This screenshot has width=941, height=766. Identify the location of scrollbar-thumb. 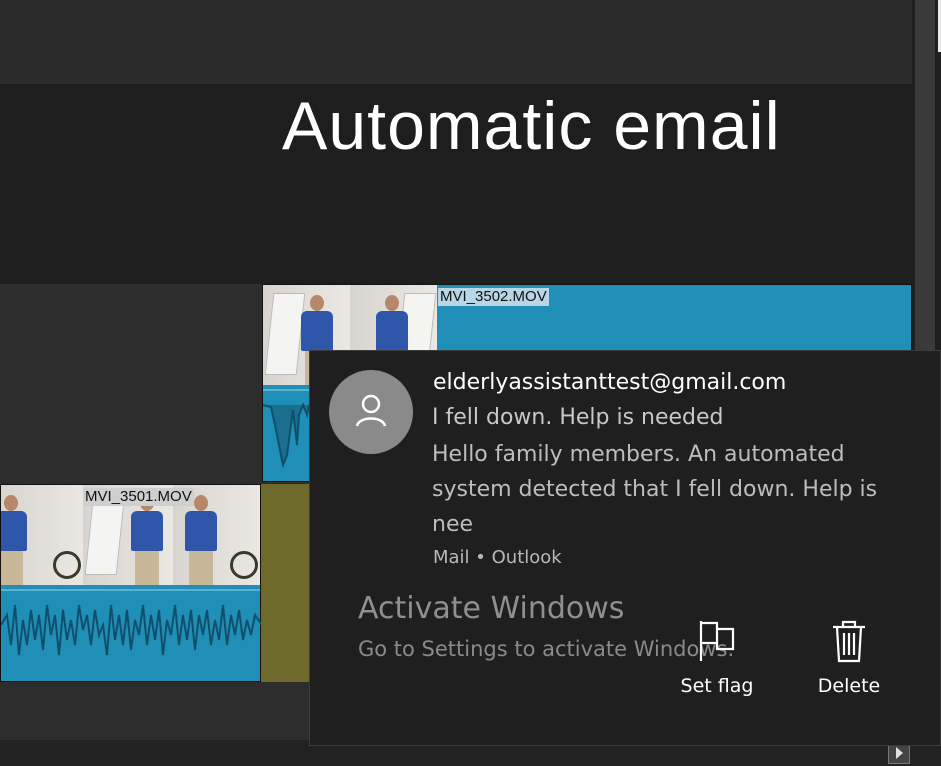
(925, 175).